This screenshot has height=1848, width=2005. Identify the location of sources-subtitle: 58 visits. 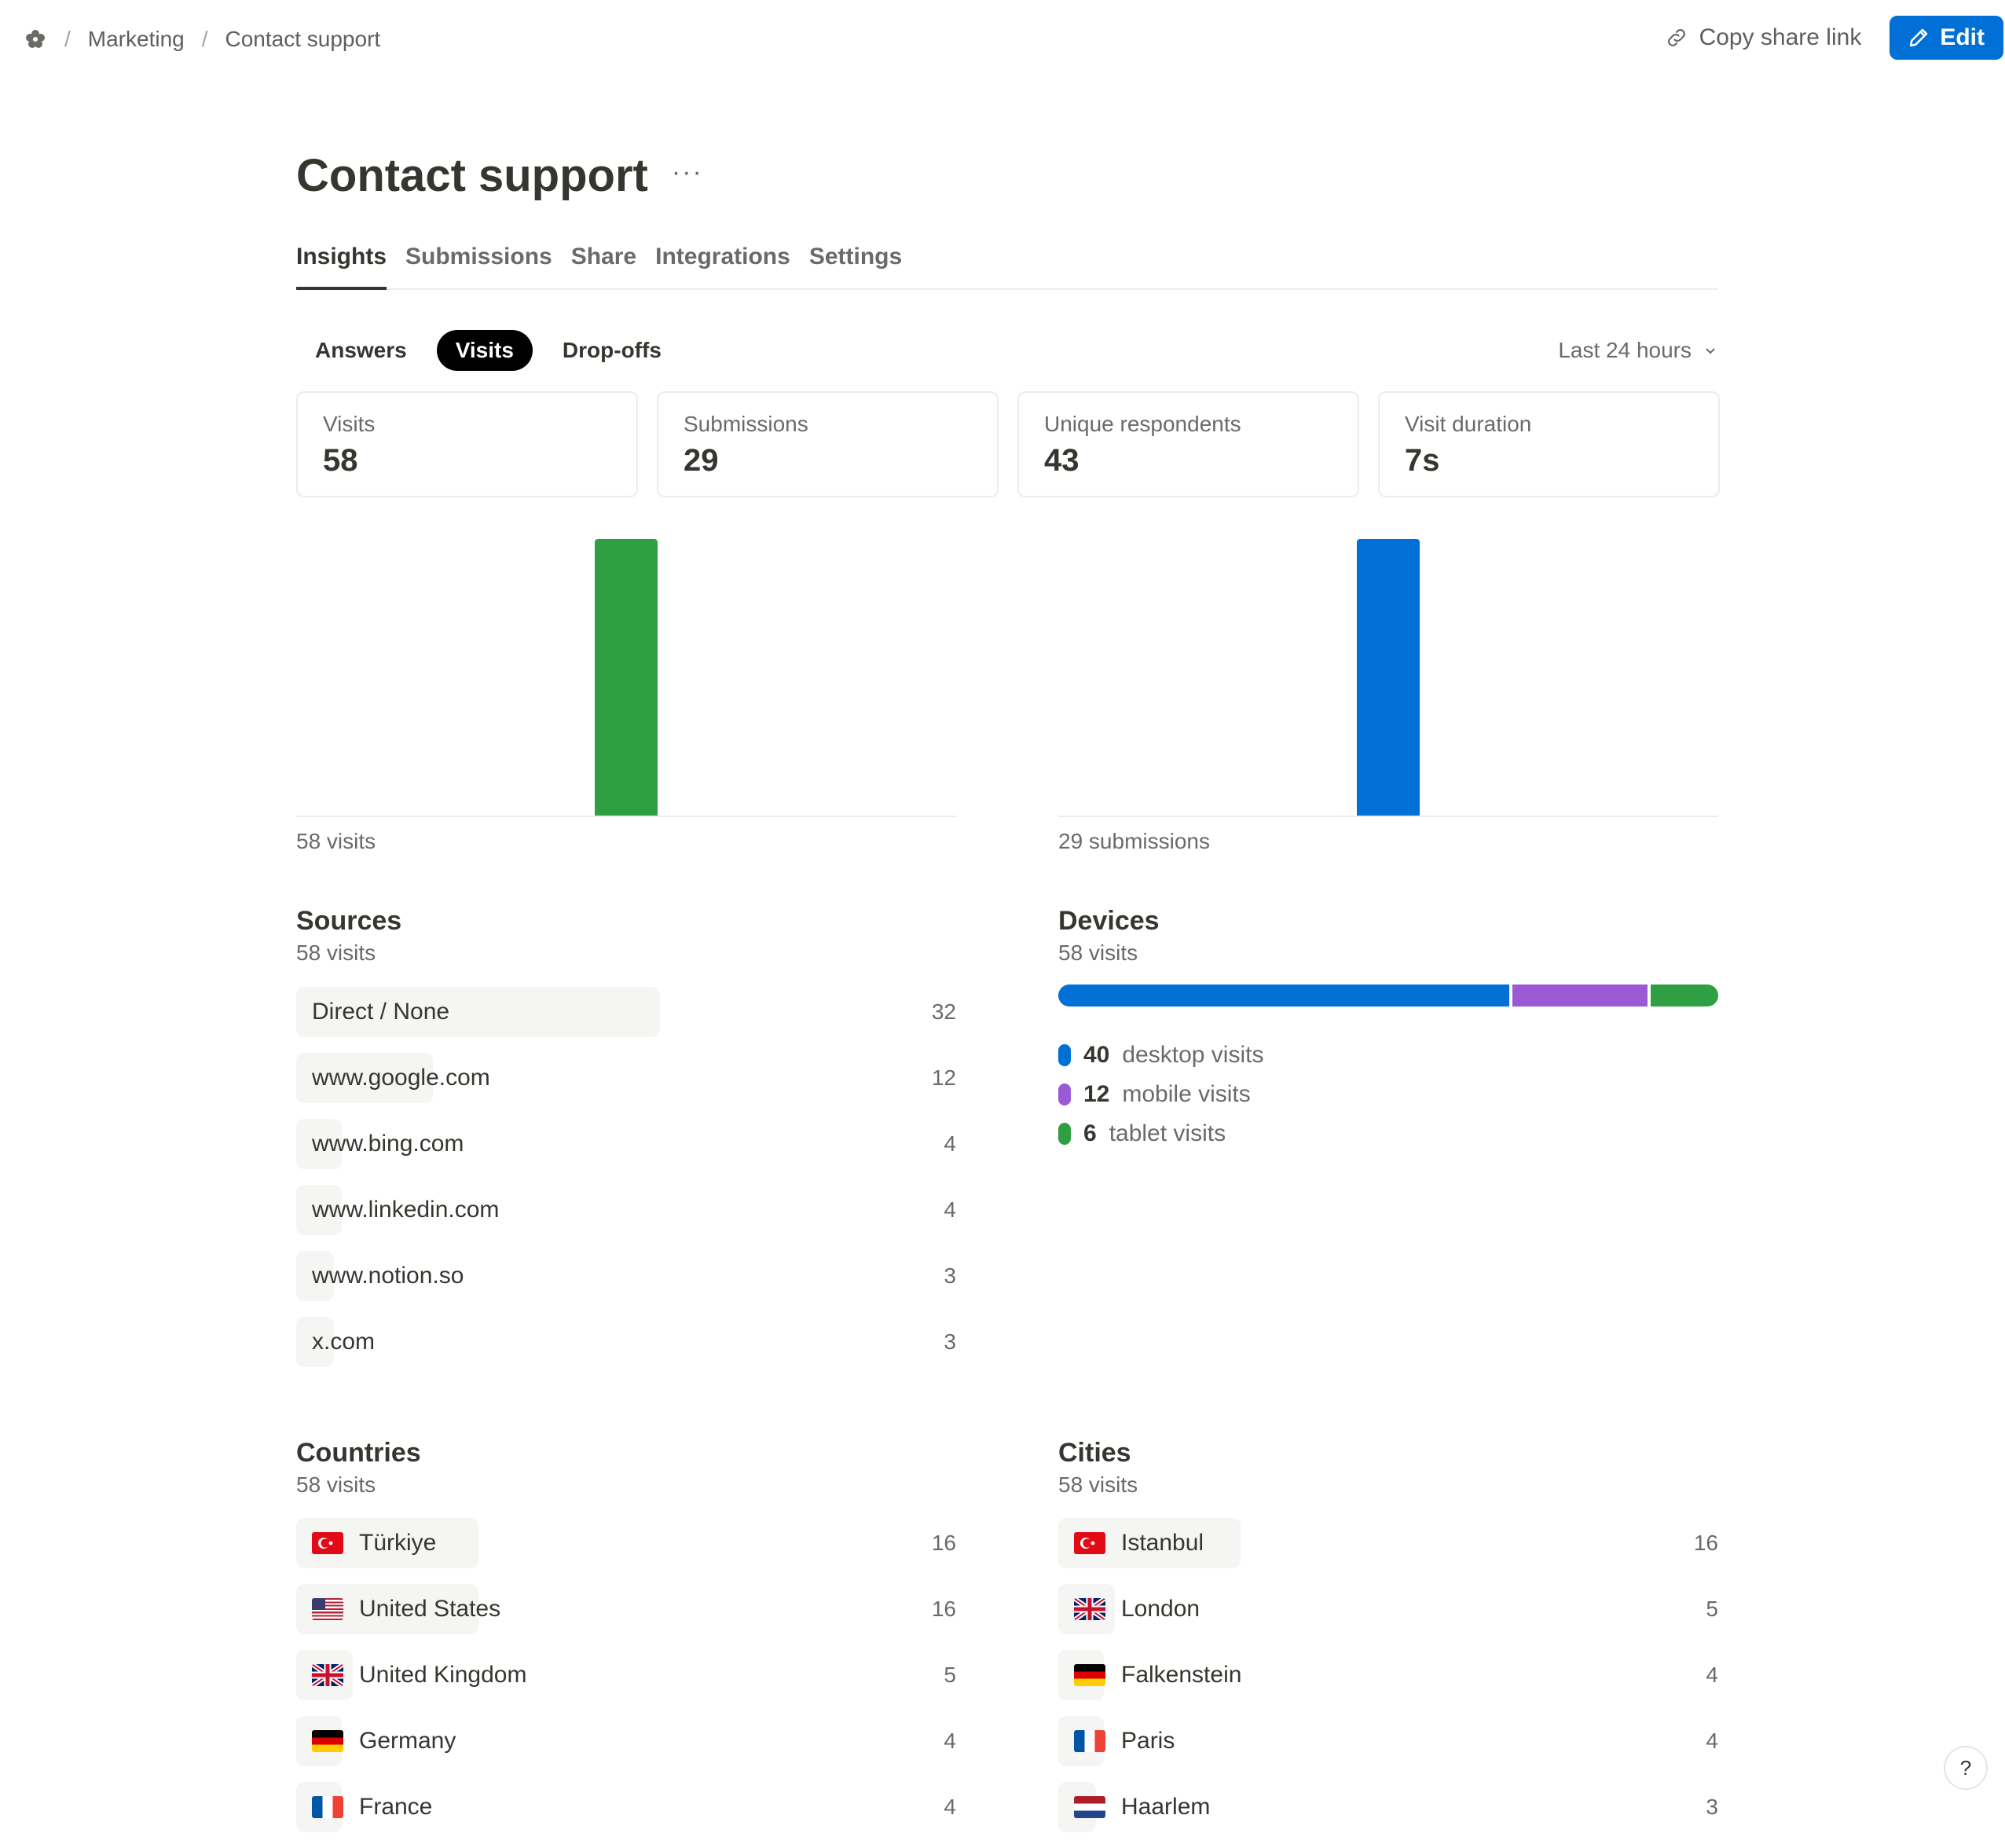
(336, 952).